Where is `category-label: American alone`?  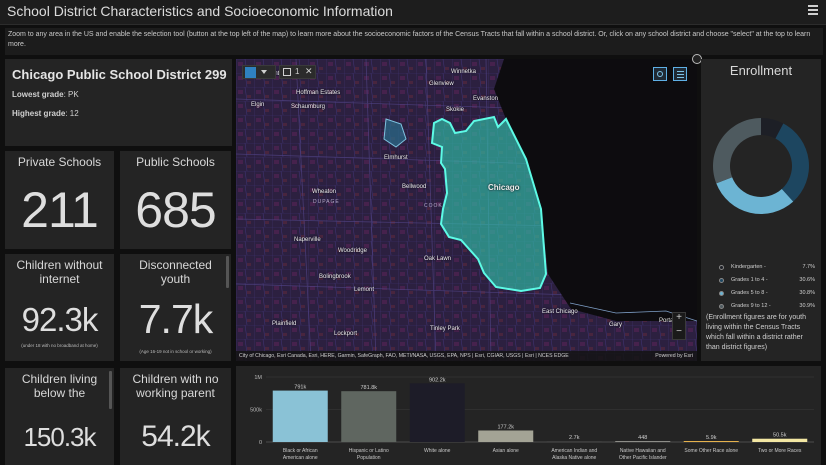
category-label: American alone is located at coordinates (300, 458).